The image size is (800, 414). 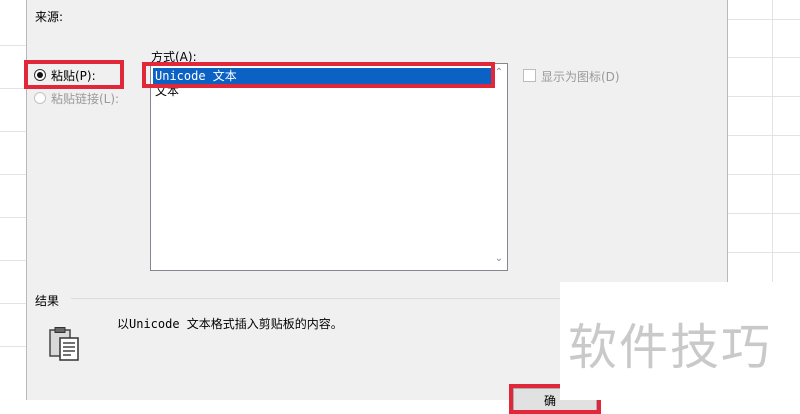 I want to click on watermark: 软件技巧, so click(x=680, y=341).